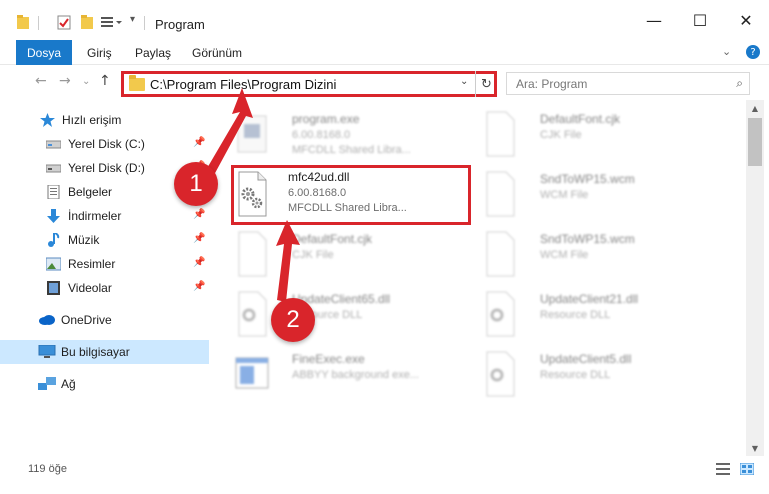 The height and width of the screenshot is (494, 769). Describe the element at coordinates (196, 184) in the screenshot. I see `callout-1: 1` at that location.